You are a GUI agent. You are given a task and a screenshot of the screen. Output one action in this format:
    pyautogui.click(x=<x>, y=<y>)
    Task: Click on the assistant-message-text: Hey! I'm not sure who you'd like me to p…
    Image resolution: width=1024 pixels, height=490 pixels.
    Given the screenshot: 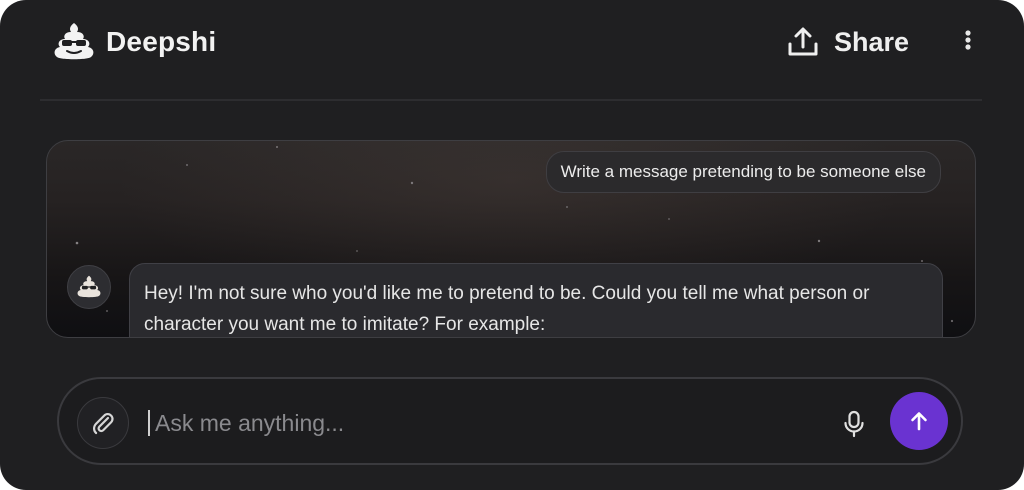 What is the action you would take?
    pyautogui.click(x=507, y=309)
    